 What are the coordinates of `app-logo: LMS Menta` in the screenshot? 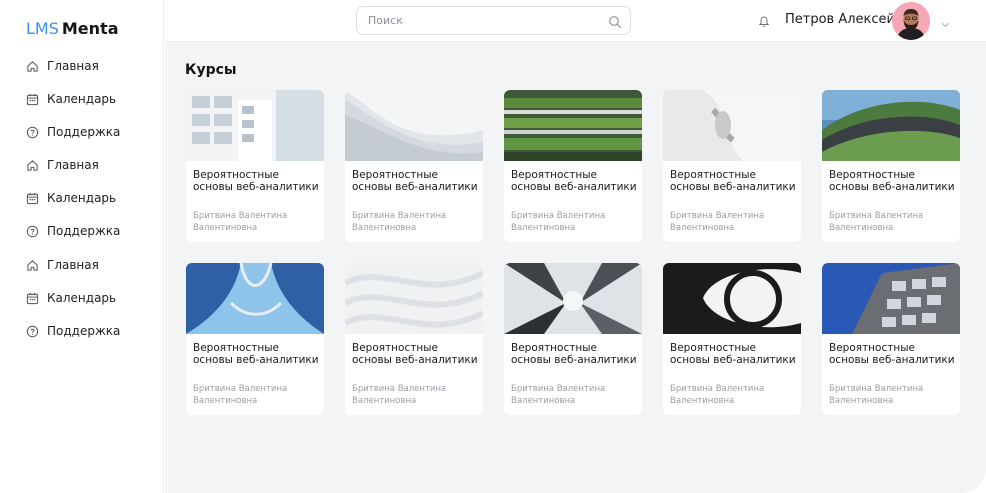 It's located at (72, 28).